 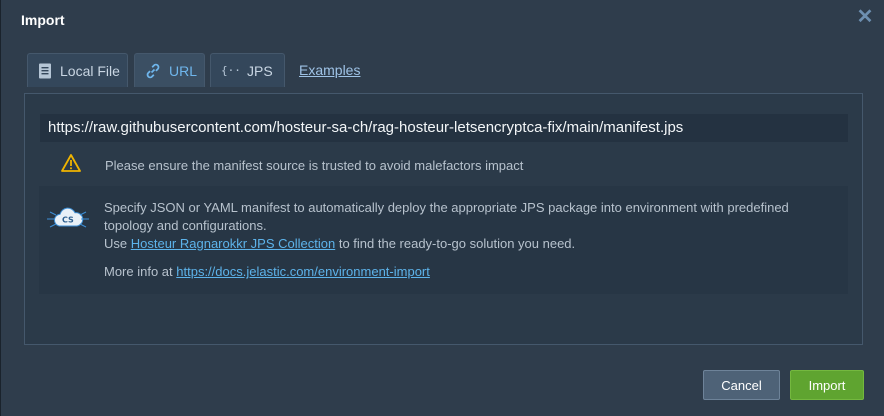 What do you see at coordinates (827, 385) in the screenshot?
I see `import-button: Import` at bounding box center [827, 385].